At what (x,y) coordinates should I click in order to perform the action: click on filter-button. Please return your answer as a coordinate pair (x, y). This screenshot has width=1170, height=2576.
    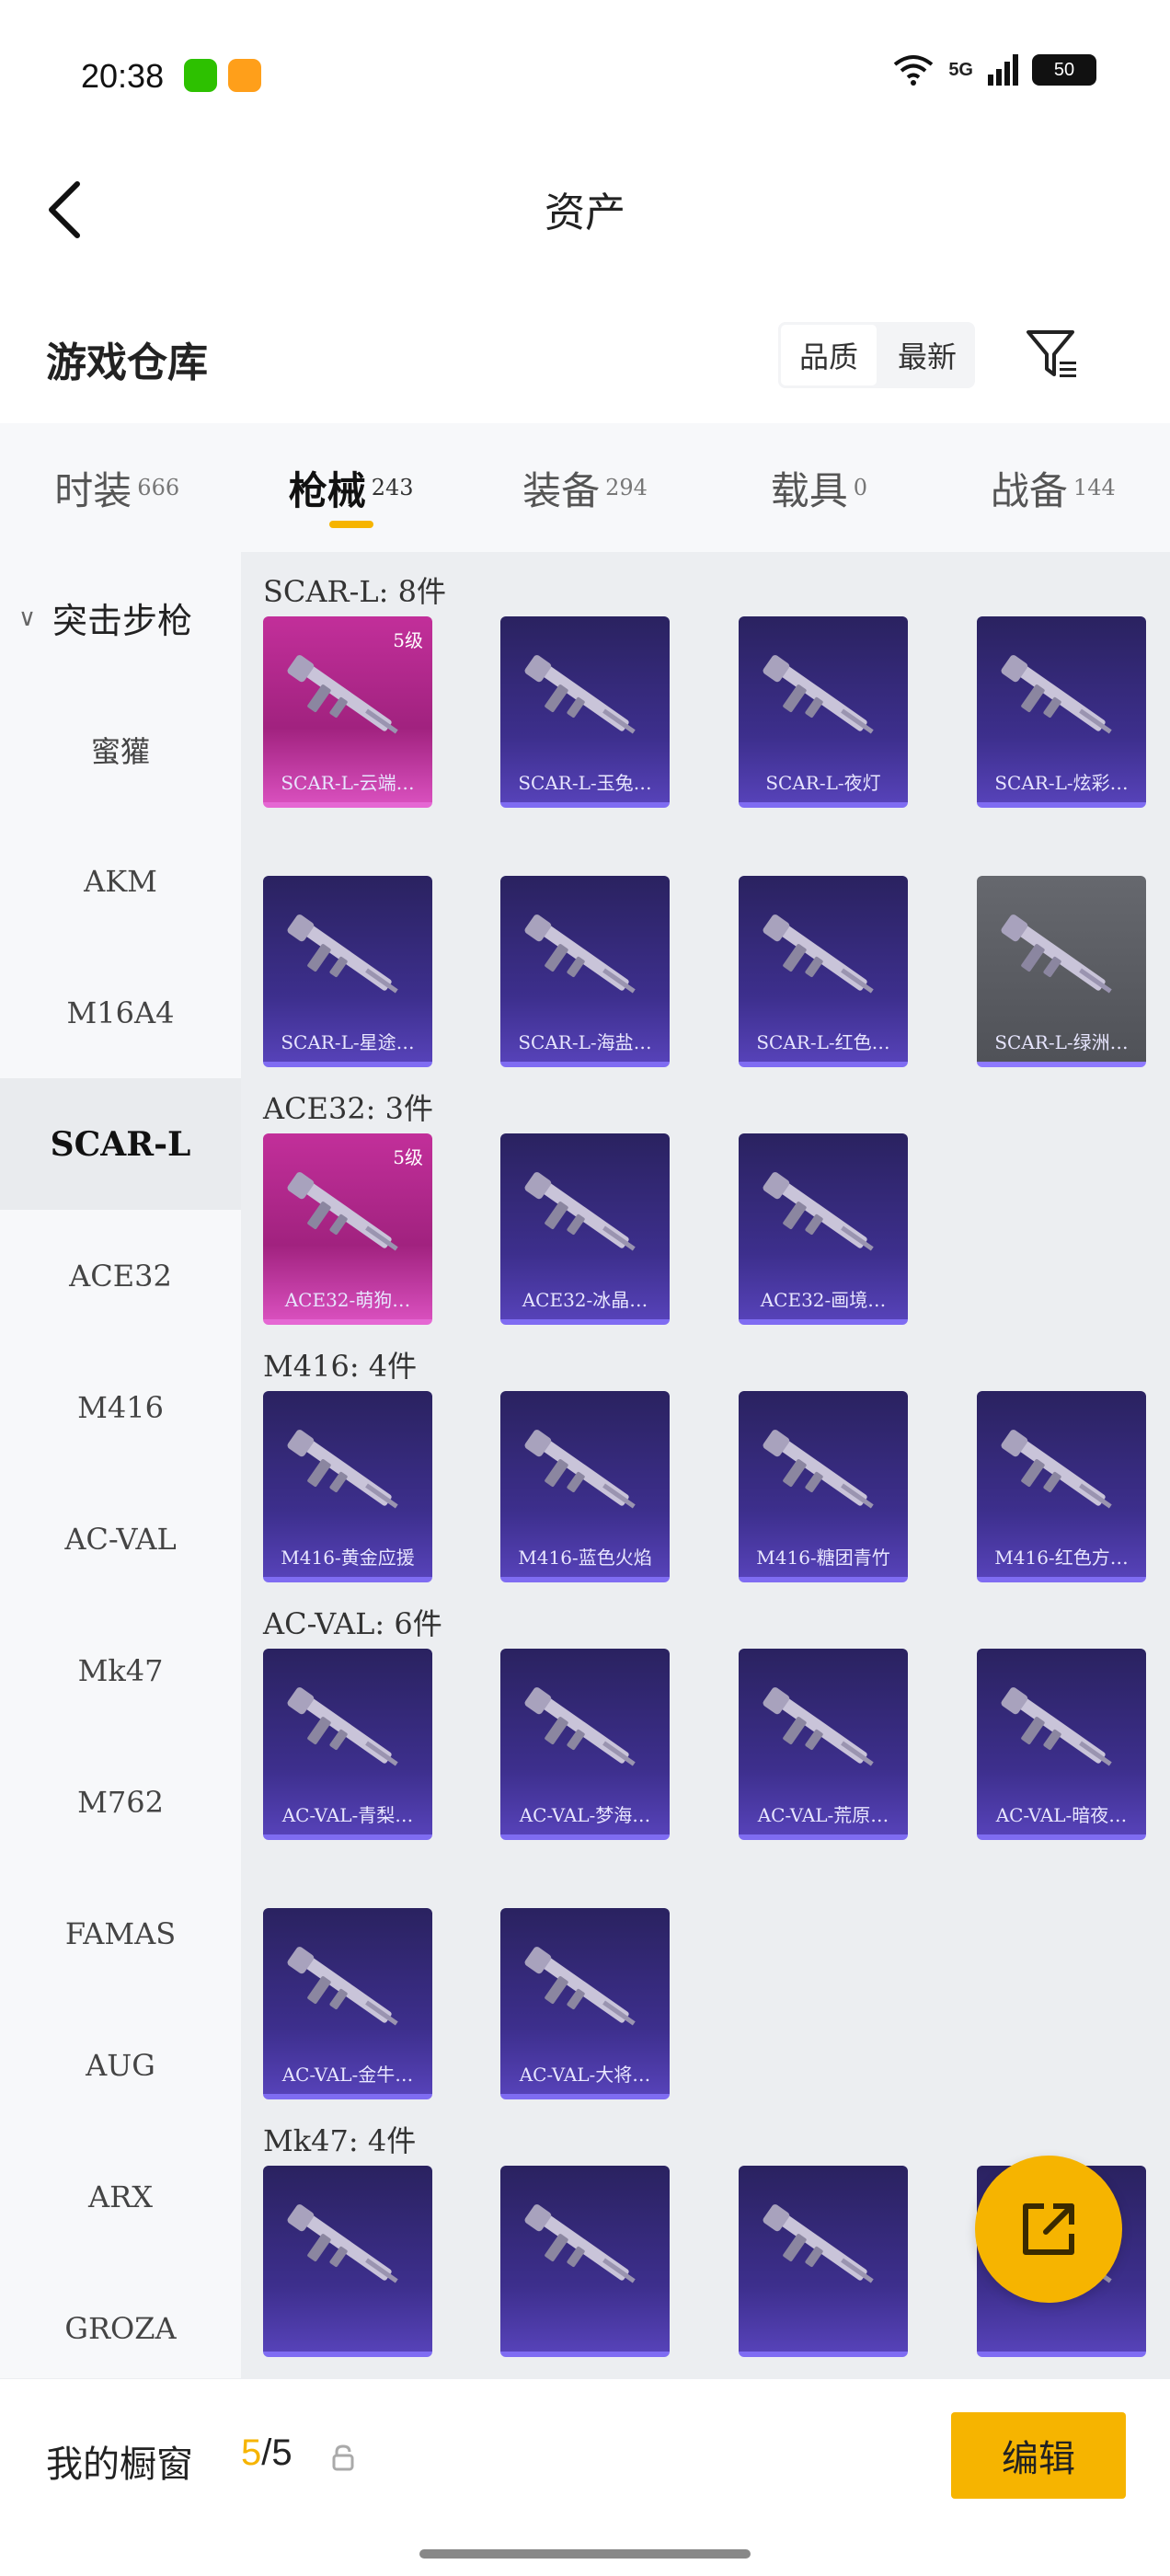
    Looking at the image, I should click on (1052, 354).